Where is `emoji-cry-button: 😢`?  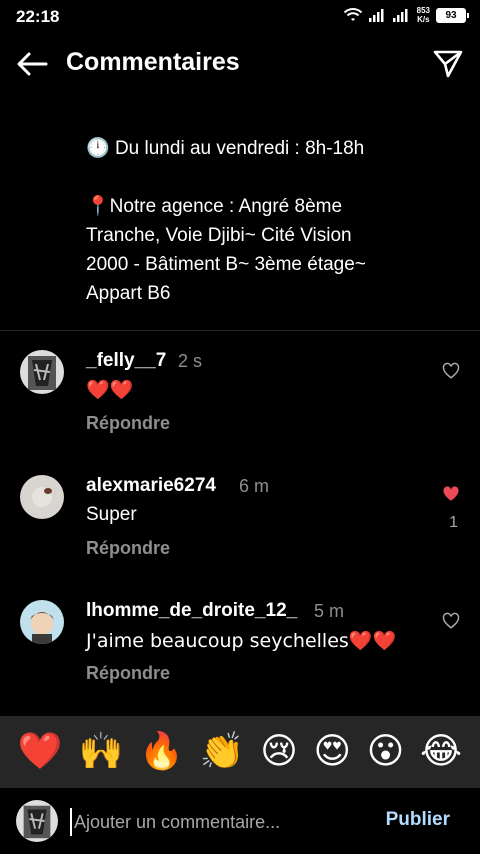 emoji-cry-button: 😢 is located at coordinates (279, 752).